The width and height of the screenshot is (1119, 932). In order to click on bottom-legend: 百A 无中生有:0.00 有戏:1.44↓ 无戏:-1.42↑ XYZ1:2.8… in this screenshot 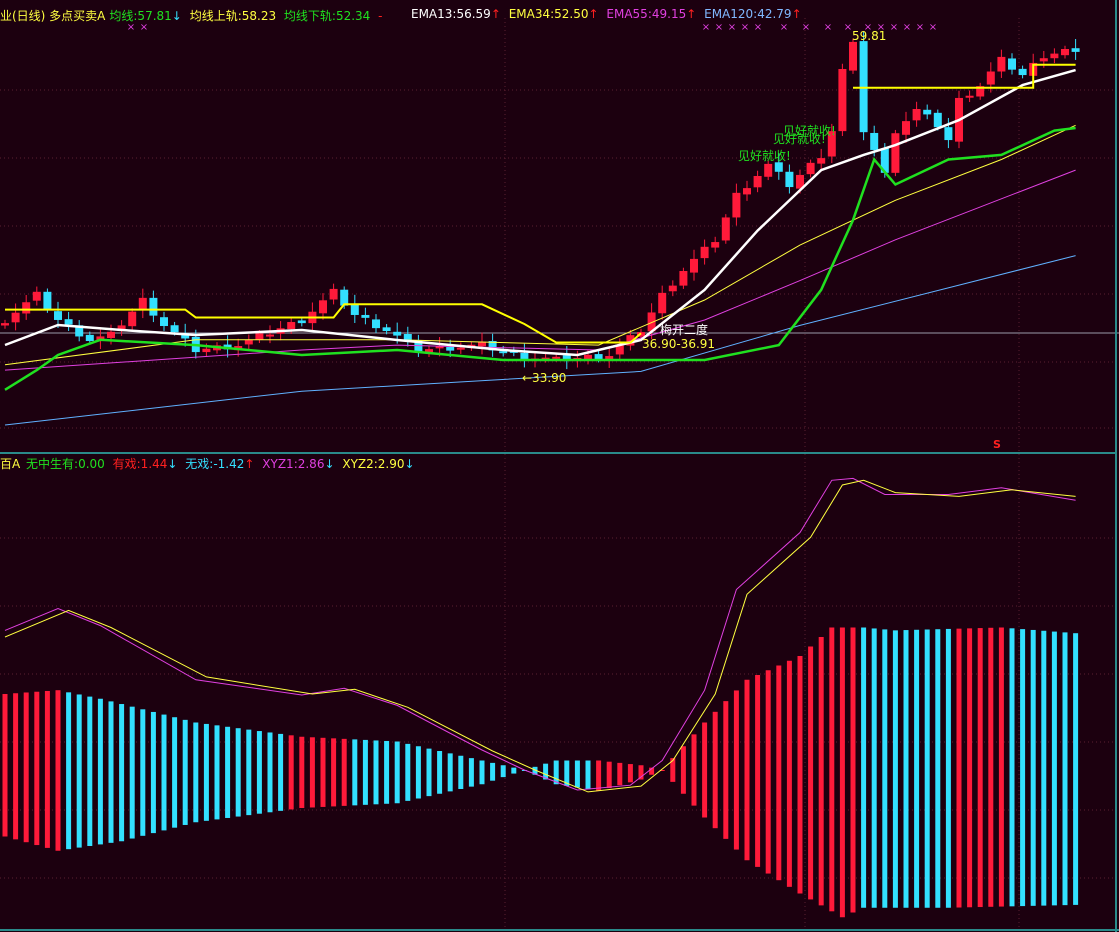, I will do `click(209, 463)`.